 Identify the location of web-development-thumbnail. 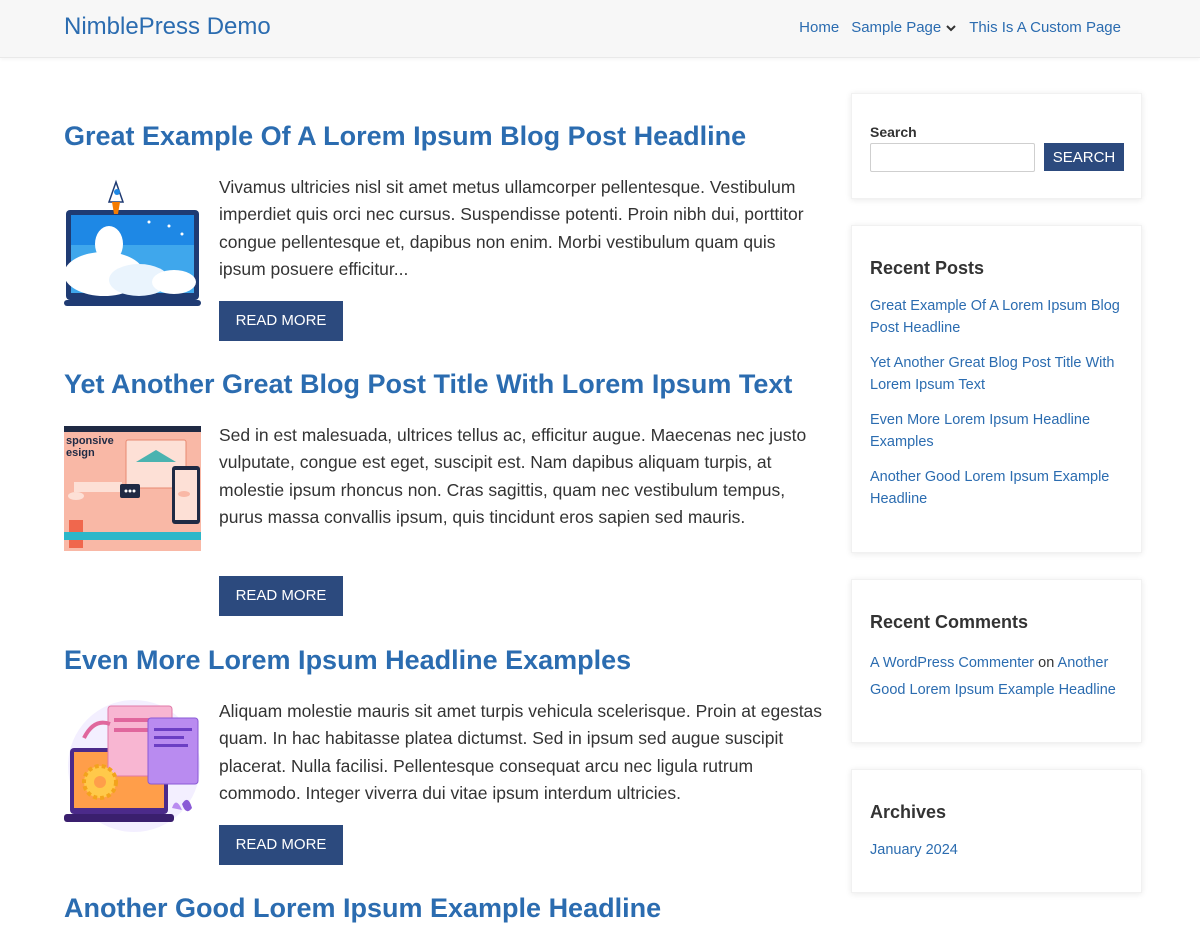
(132, 766).